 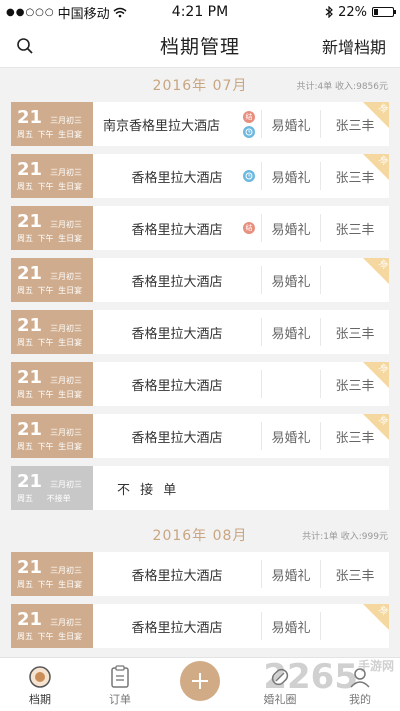 I want to click on month-title: 2016年 08月, so click(x=200, y=536).